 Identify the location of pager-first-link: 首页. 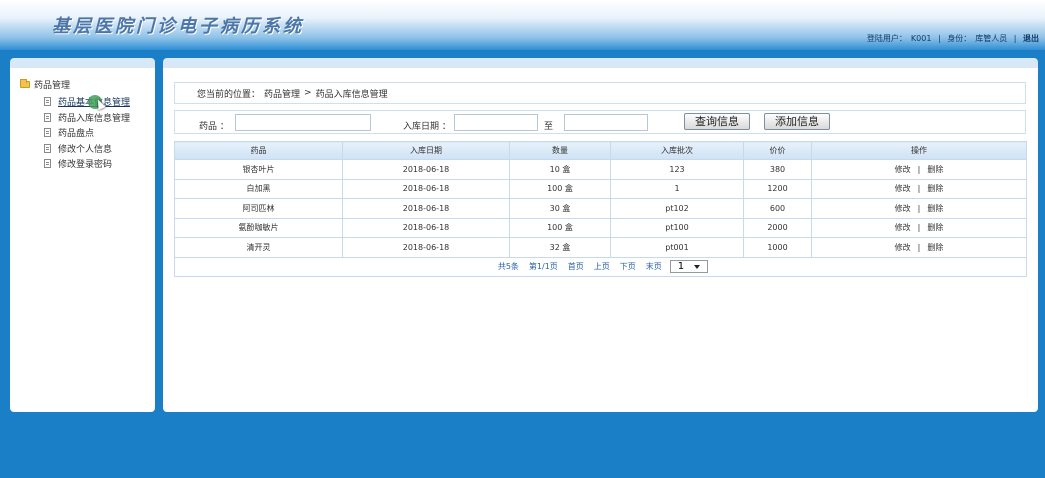
(576, 266).